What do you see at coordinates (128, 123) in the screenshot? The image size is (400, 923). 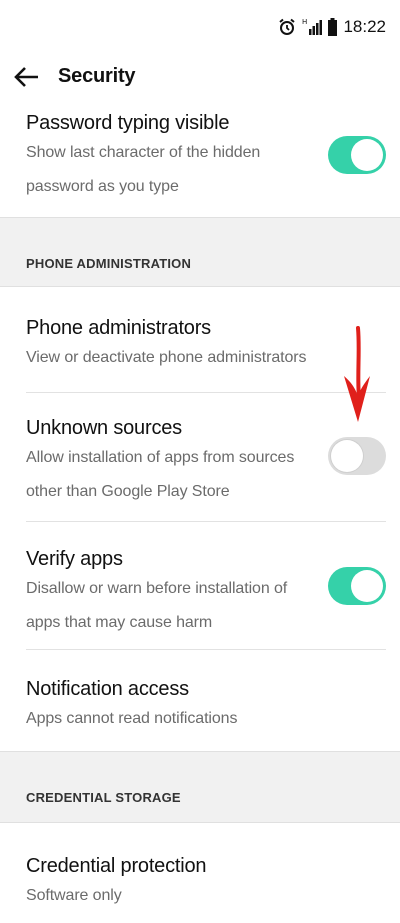 I see `setting-title: Password typing visible` at bounding box center [128, 123].